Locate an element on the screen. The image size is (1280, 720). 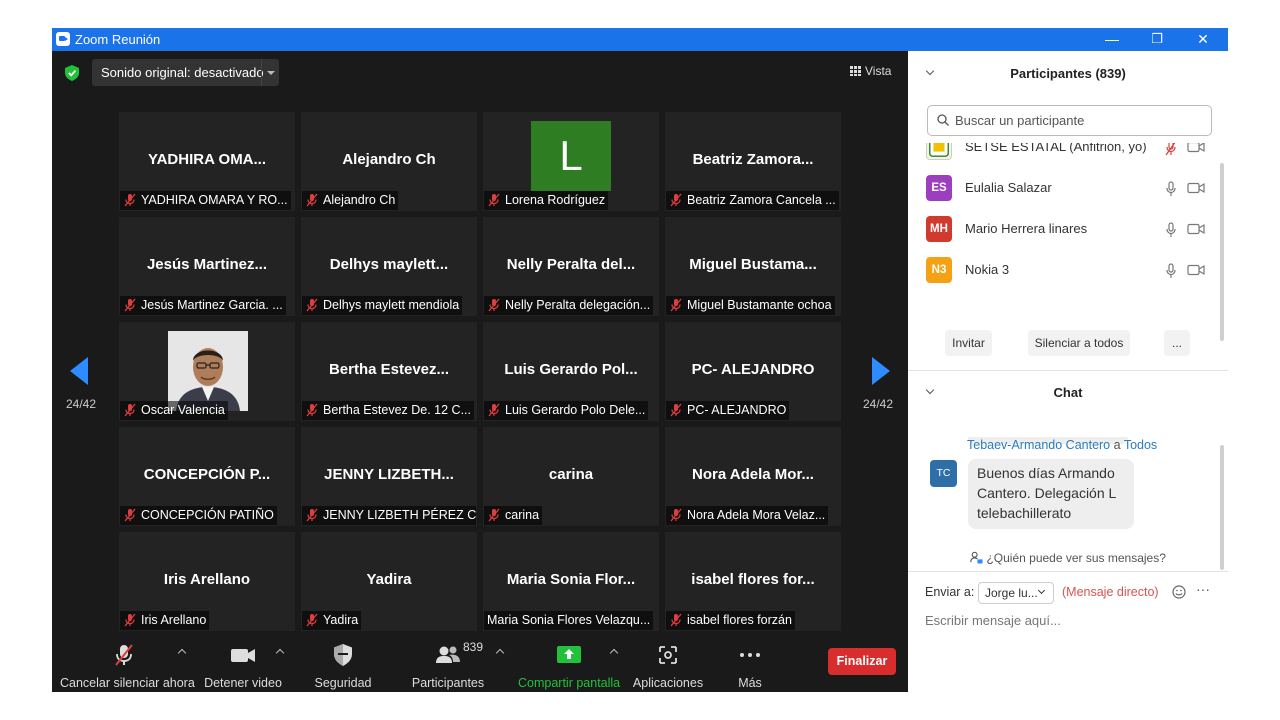
video-options-caret-icon is located at coordinates (281, 652).